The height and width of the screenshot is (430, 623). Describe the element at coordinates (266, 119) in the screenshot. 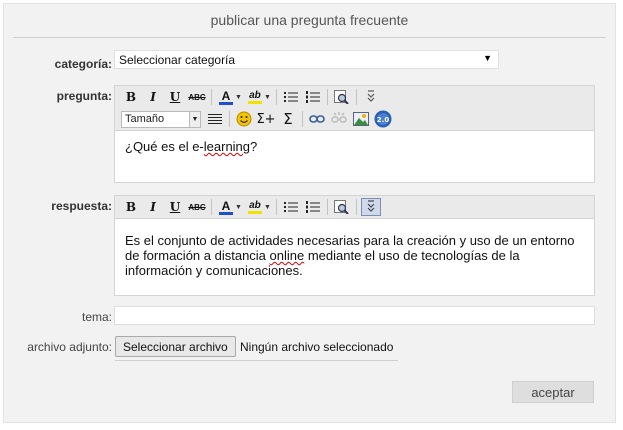

I see `sigma-plus-icon: Σ+` at that location.